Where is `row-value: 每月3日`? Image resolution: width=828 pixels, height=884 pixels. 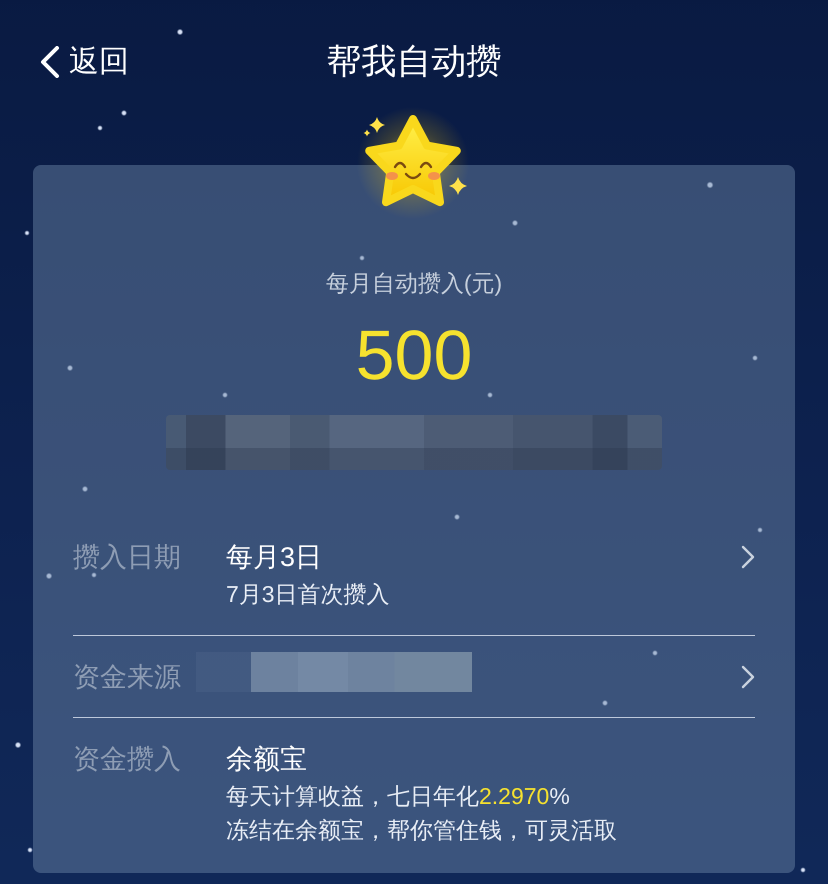 row-value: 每月3日 is located at coordinates (274, 557).